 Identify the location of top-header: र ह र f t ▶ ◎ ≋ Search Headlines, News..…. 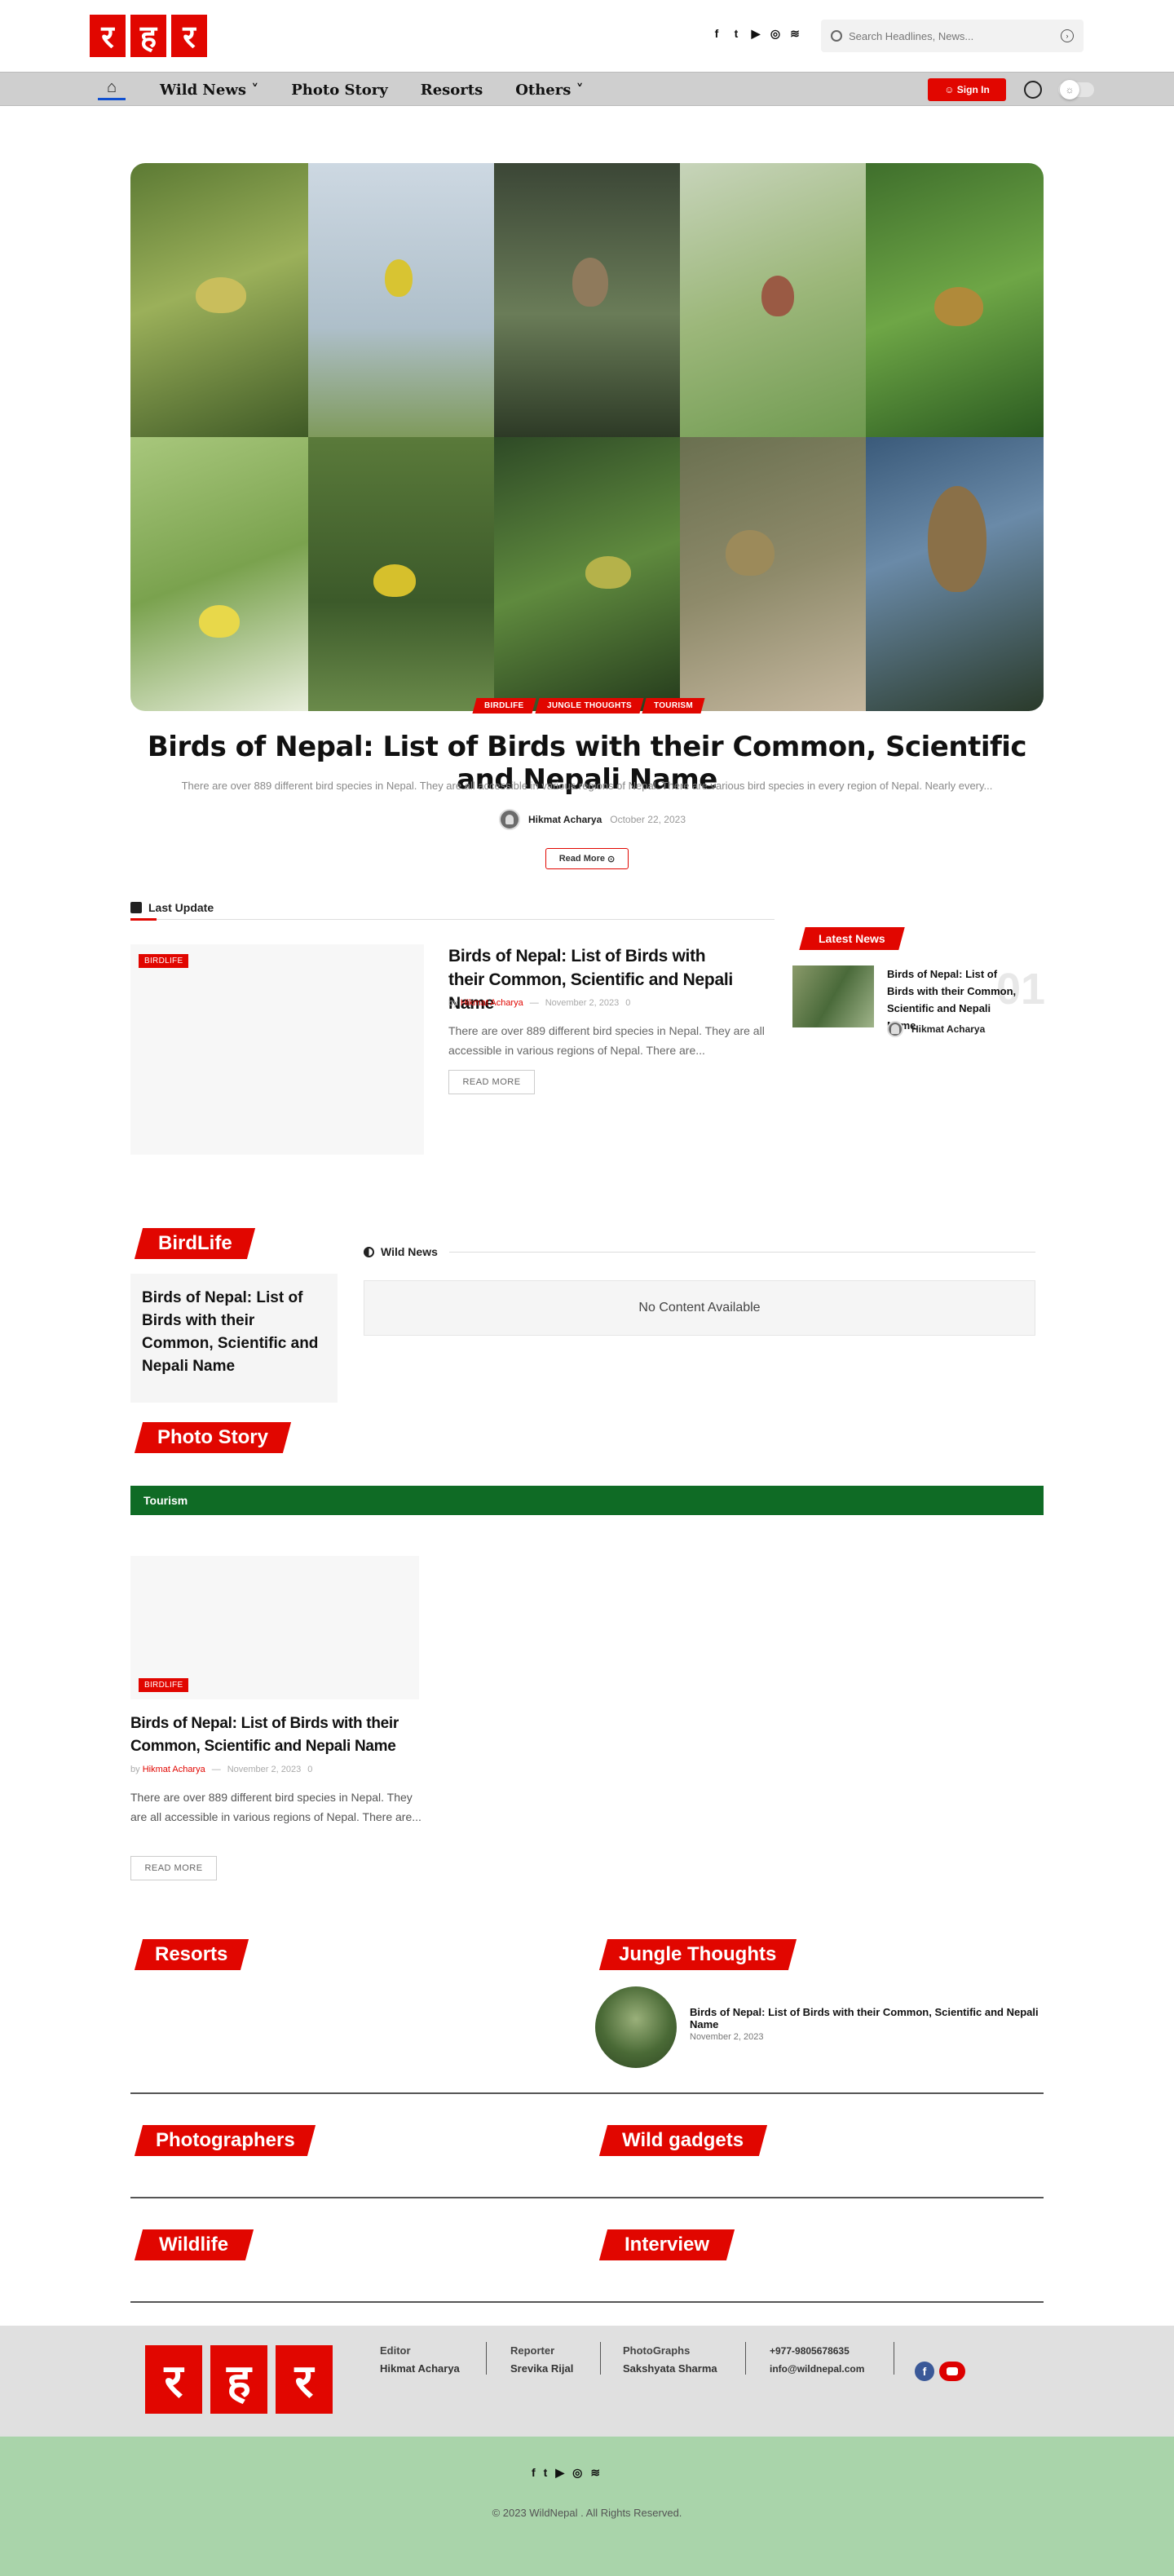
(587, 36).